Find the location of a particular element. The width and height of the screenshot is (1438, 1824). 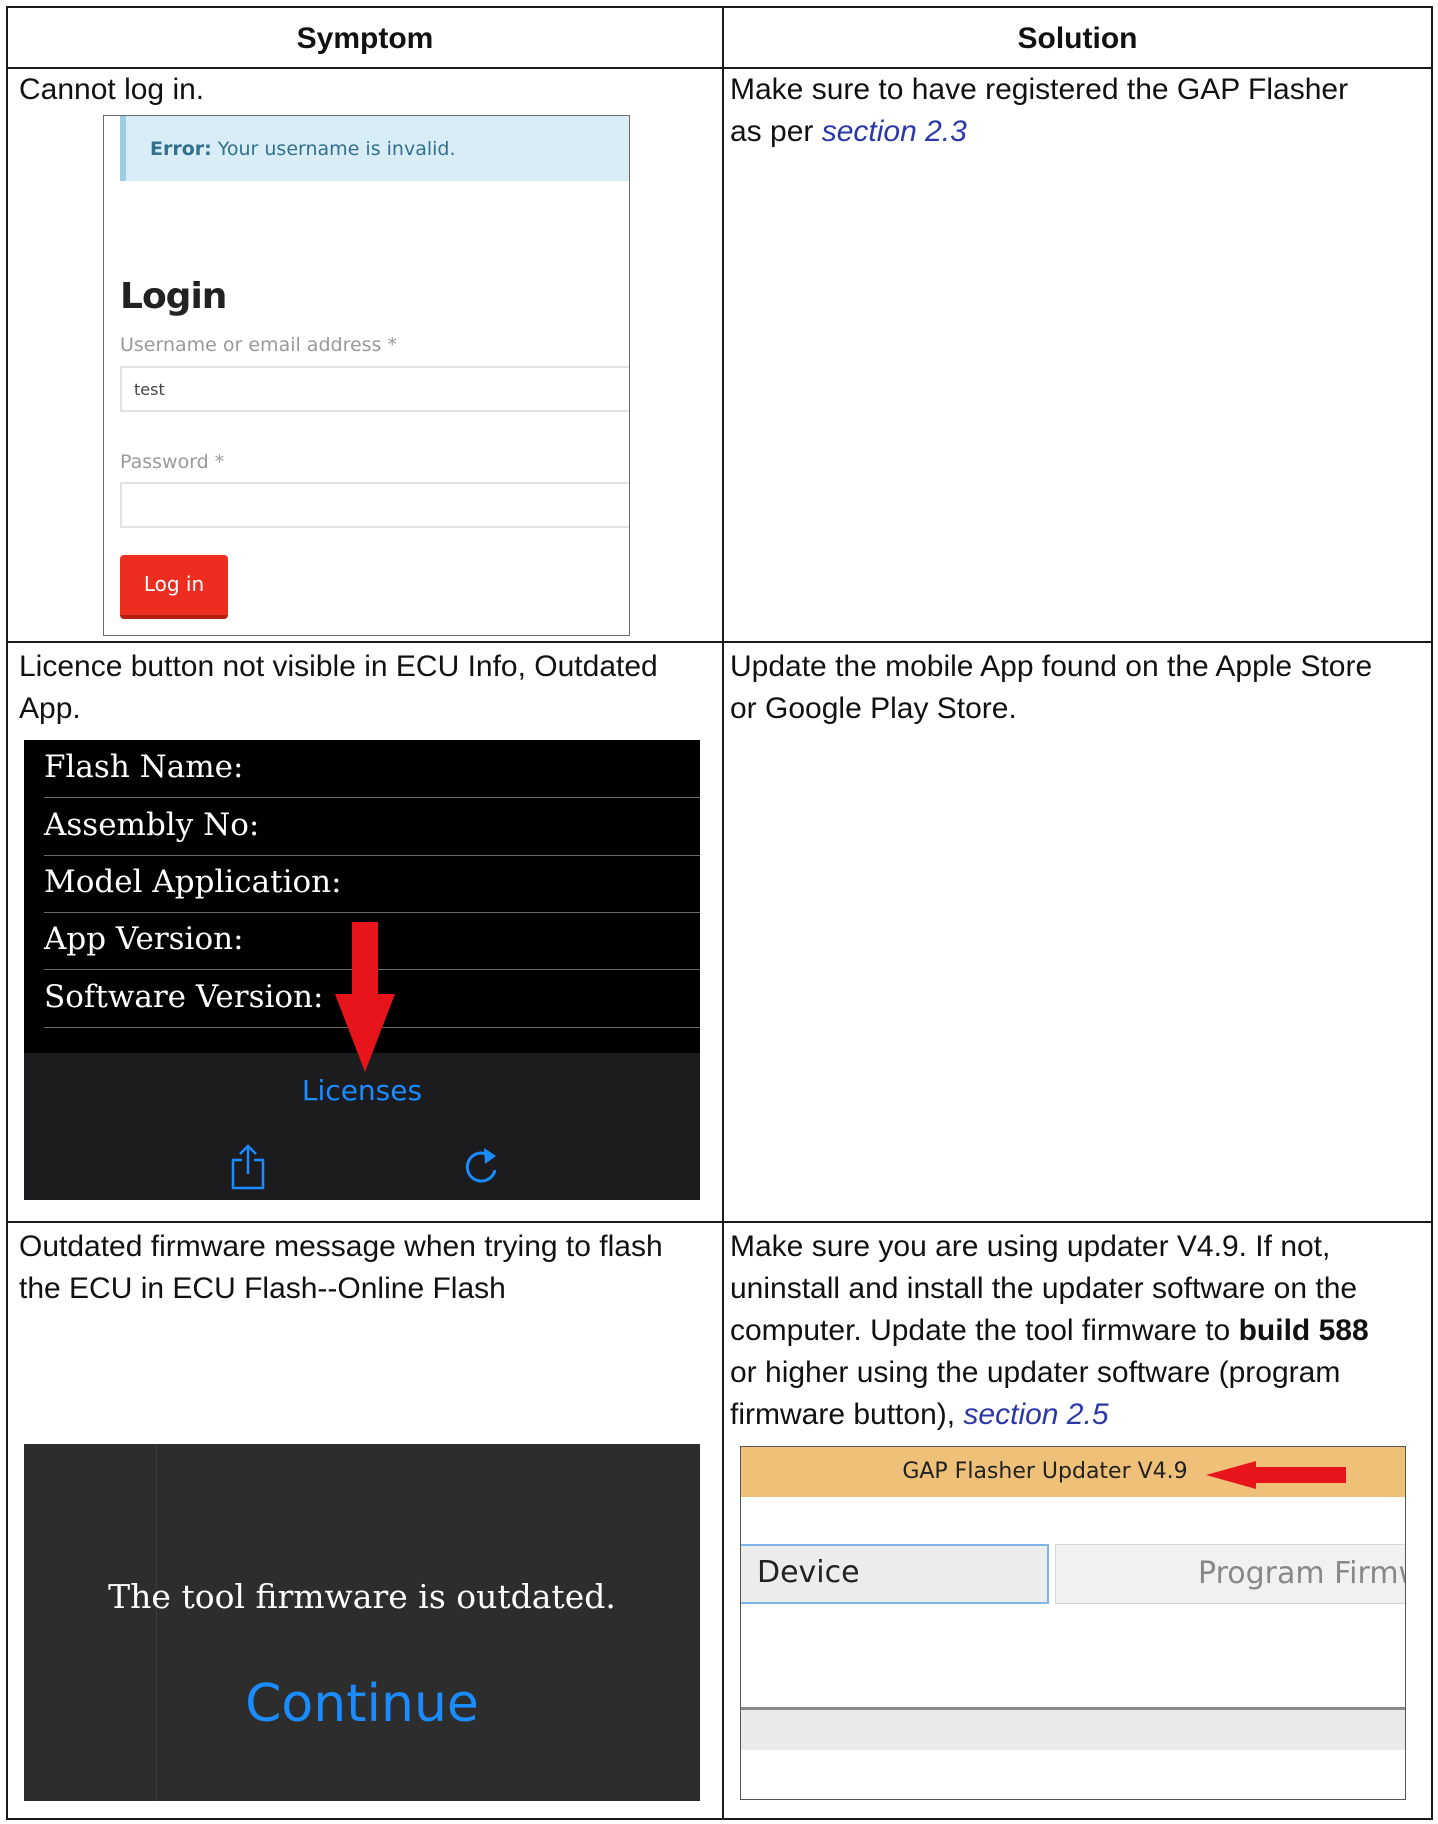

firmware-outdated-screenshot: The tool firmware is outdated. Continue is located at coordinates (362, 1622).